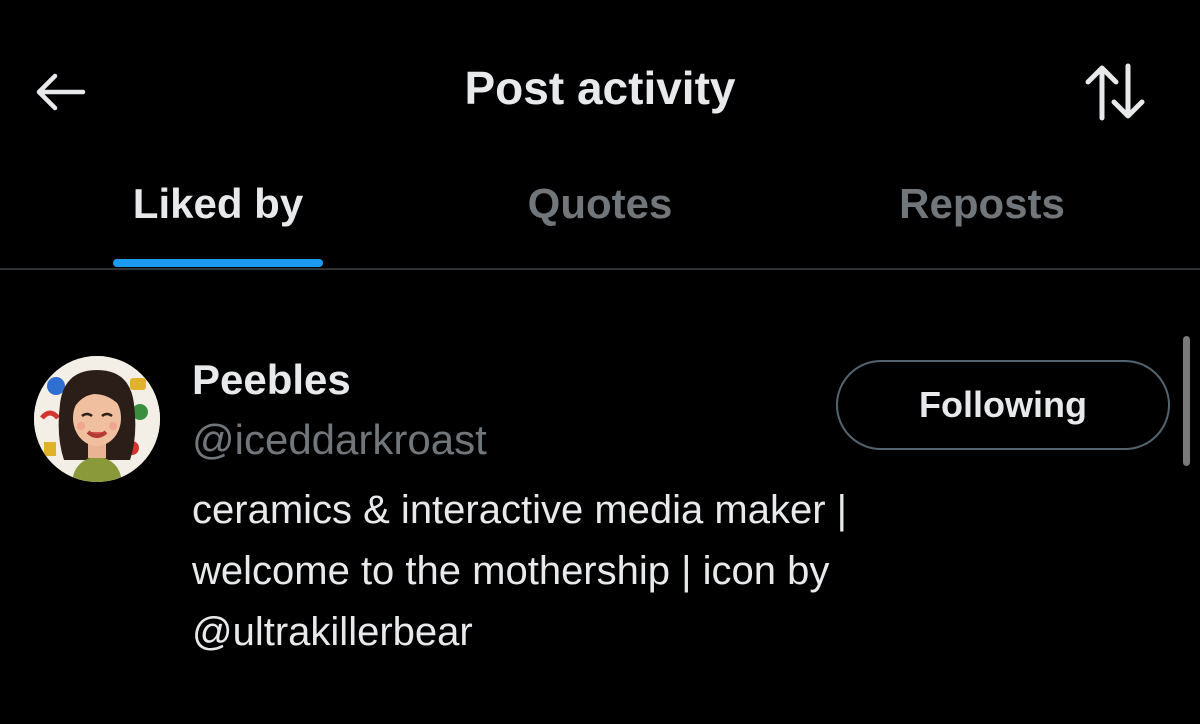  I want to click on avatar, so click(97, 419).